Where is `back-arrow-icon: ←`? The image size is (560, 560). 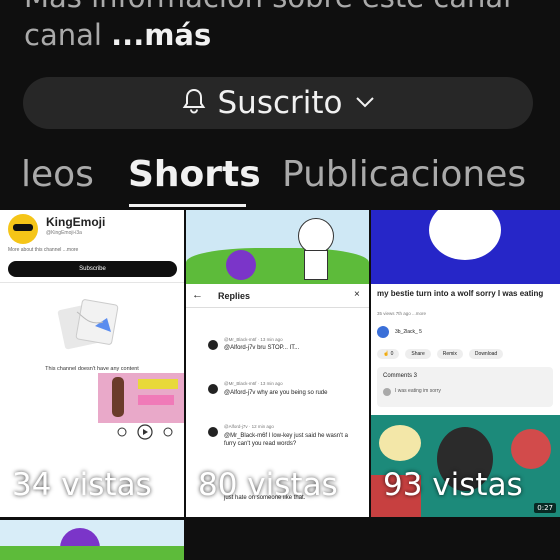 back-arrow-icon: ← is located at coordinates (197, 295).